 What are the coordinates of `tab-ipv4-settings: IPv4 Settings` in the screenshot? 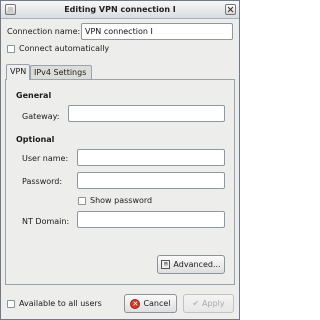 It's located at (61, 72).